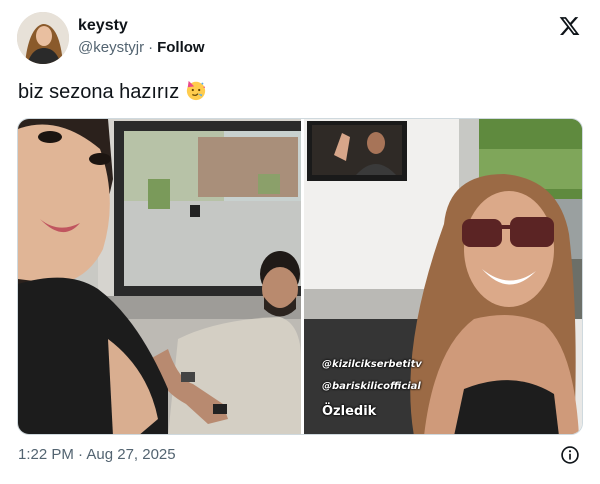 This screenshot has height=484, width=600. I want to click on author-names: keysty @keystyjr · Follow, so click(141, 37).